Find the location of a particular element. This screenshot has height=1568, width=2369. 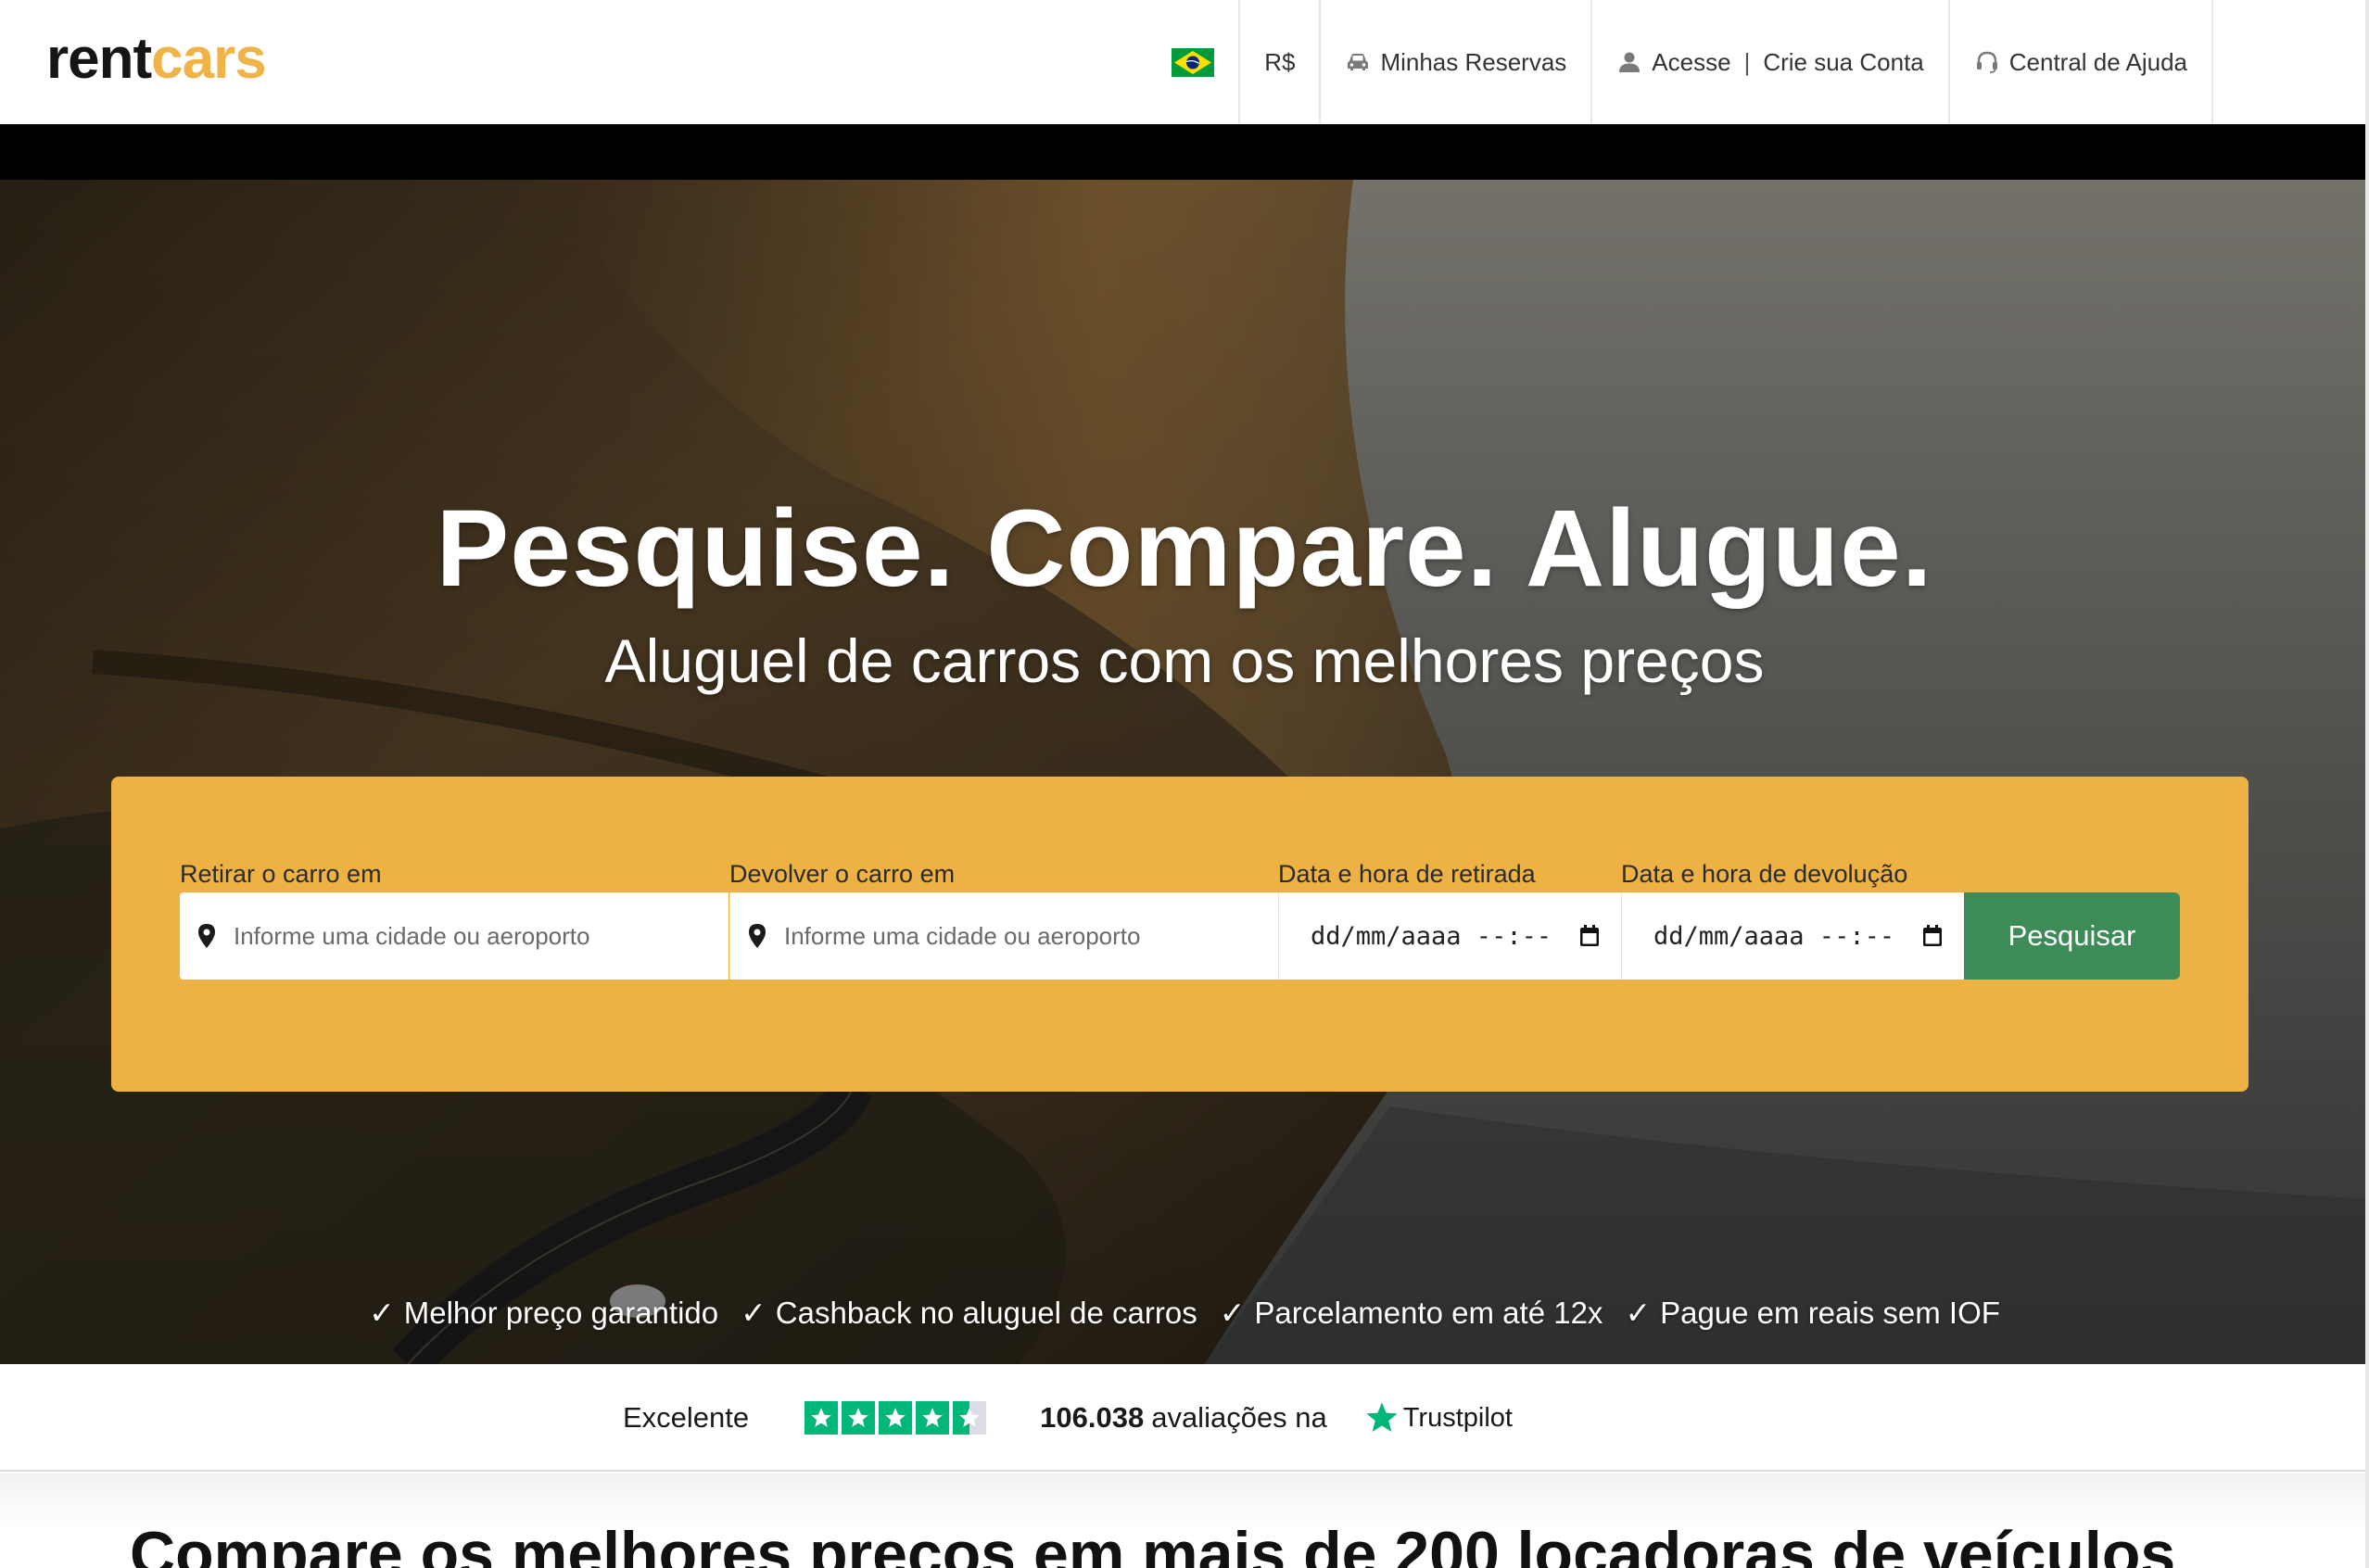

my-reservations-label: Minhas Reservas is located at coordinates (1473, 61).